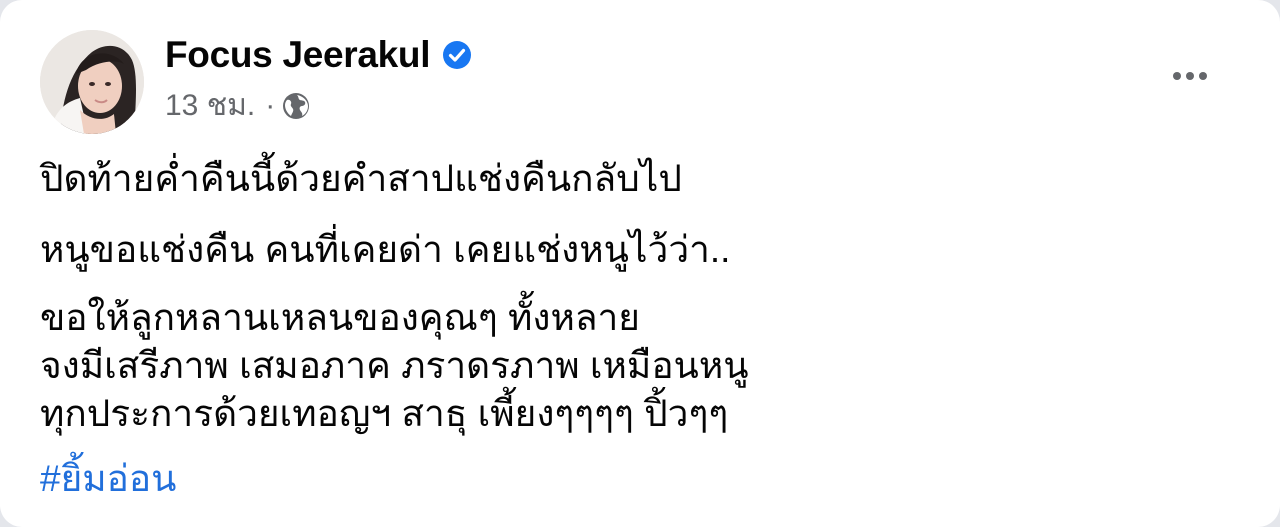  What do you see at coordinates (361, 178) in the screenshot?
I see `post-line: ปิดท้ายค่ำคืนนี้ด้วยคำสาปแช่งคืนกลับไป` at bounding box center [361, 178].